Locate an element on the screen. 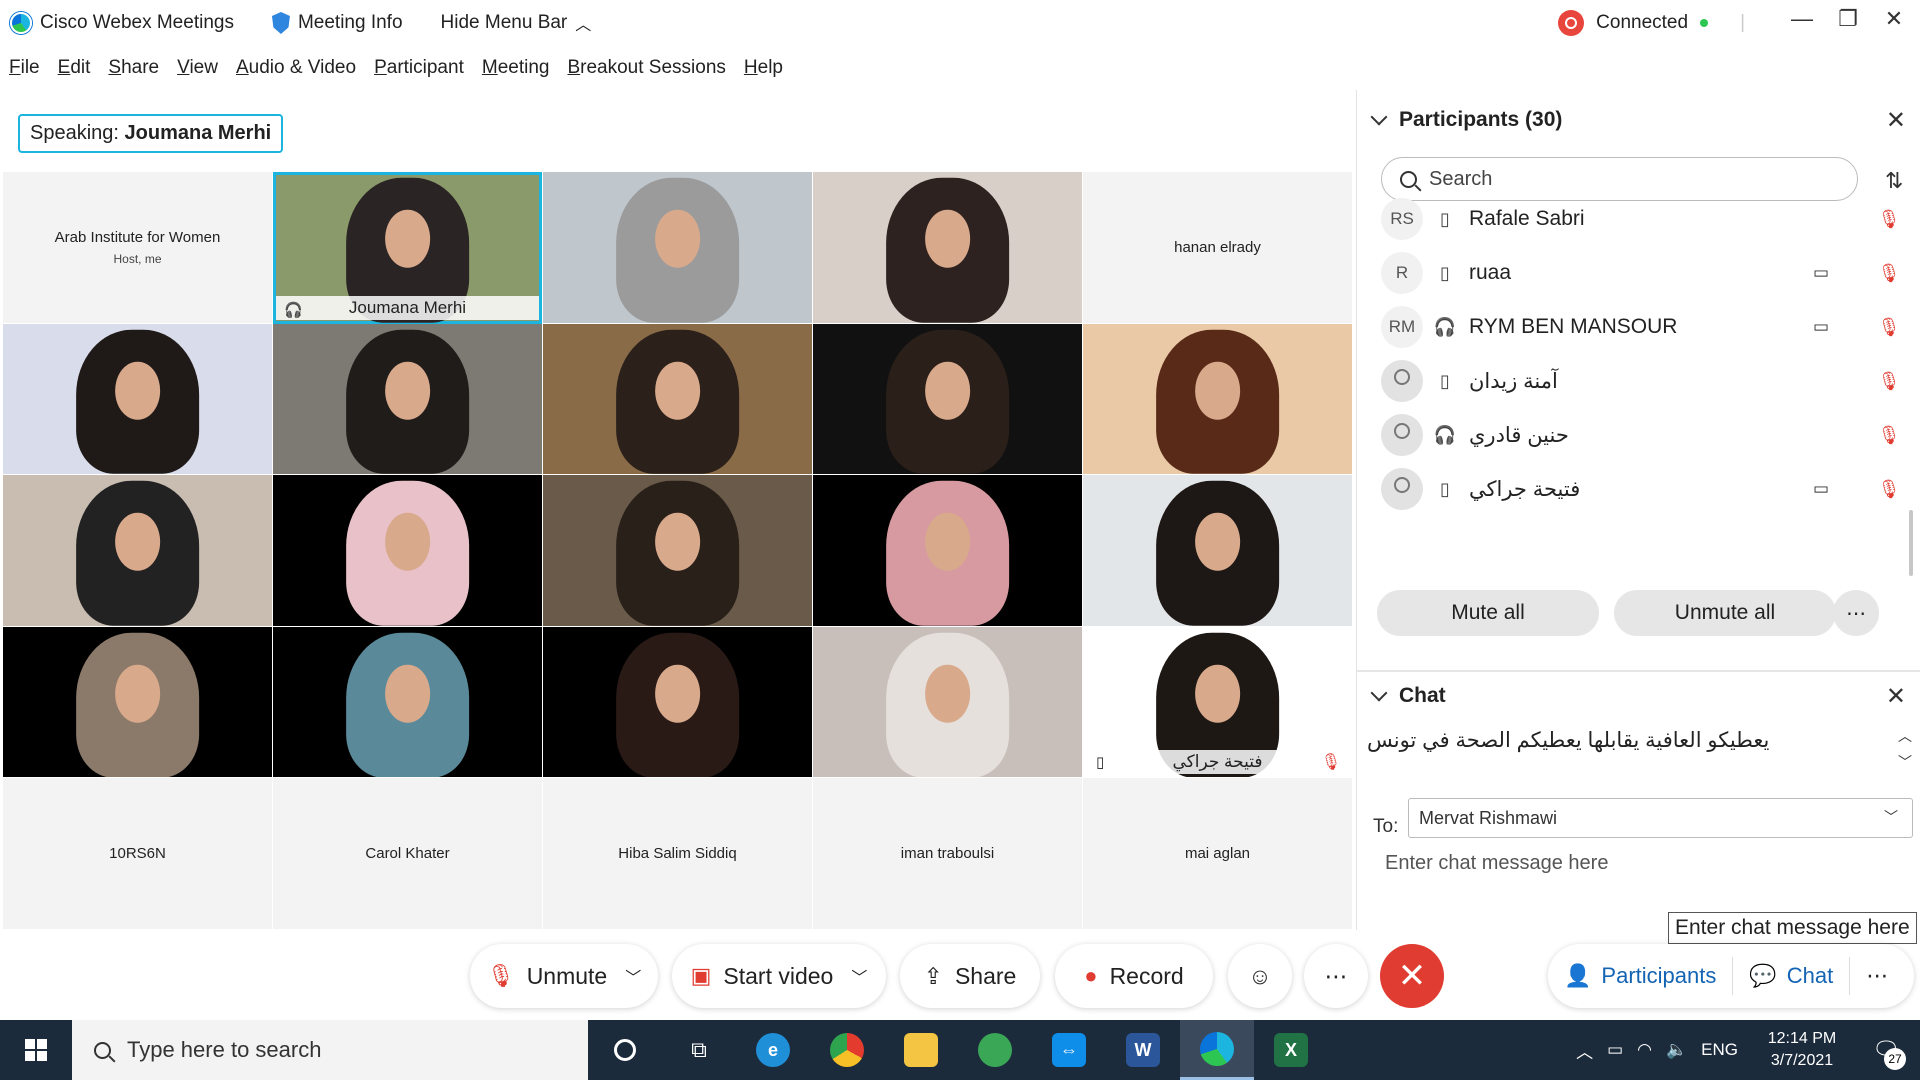 Image resolution: width=1920 pixels, height=1080 pixels. sort-icon: ⇅ is located at coordinates (1894, 181).